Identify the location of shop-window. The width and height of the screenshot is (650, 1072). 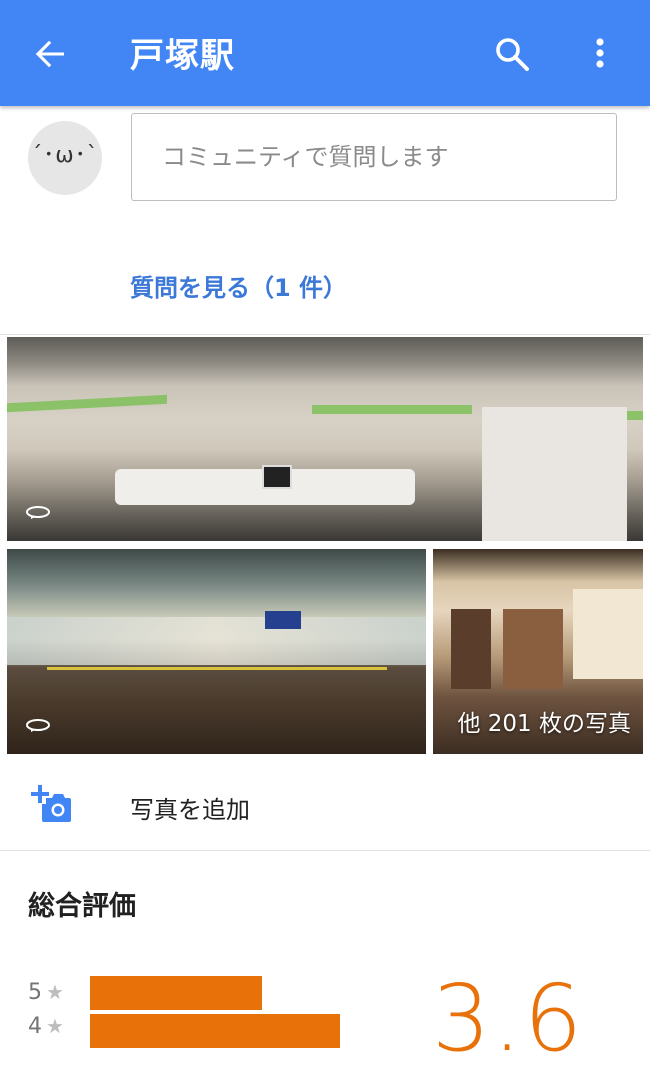
(533, 649).